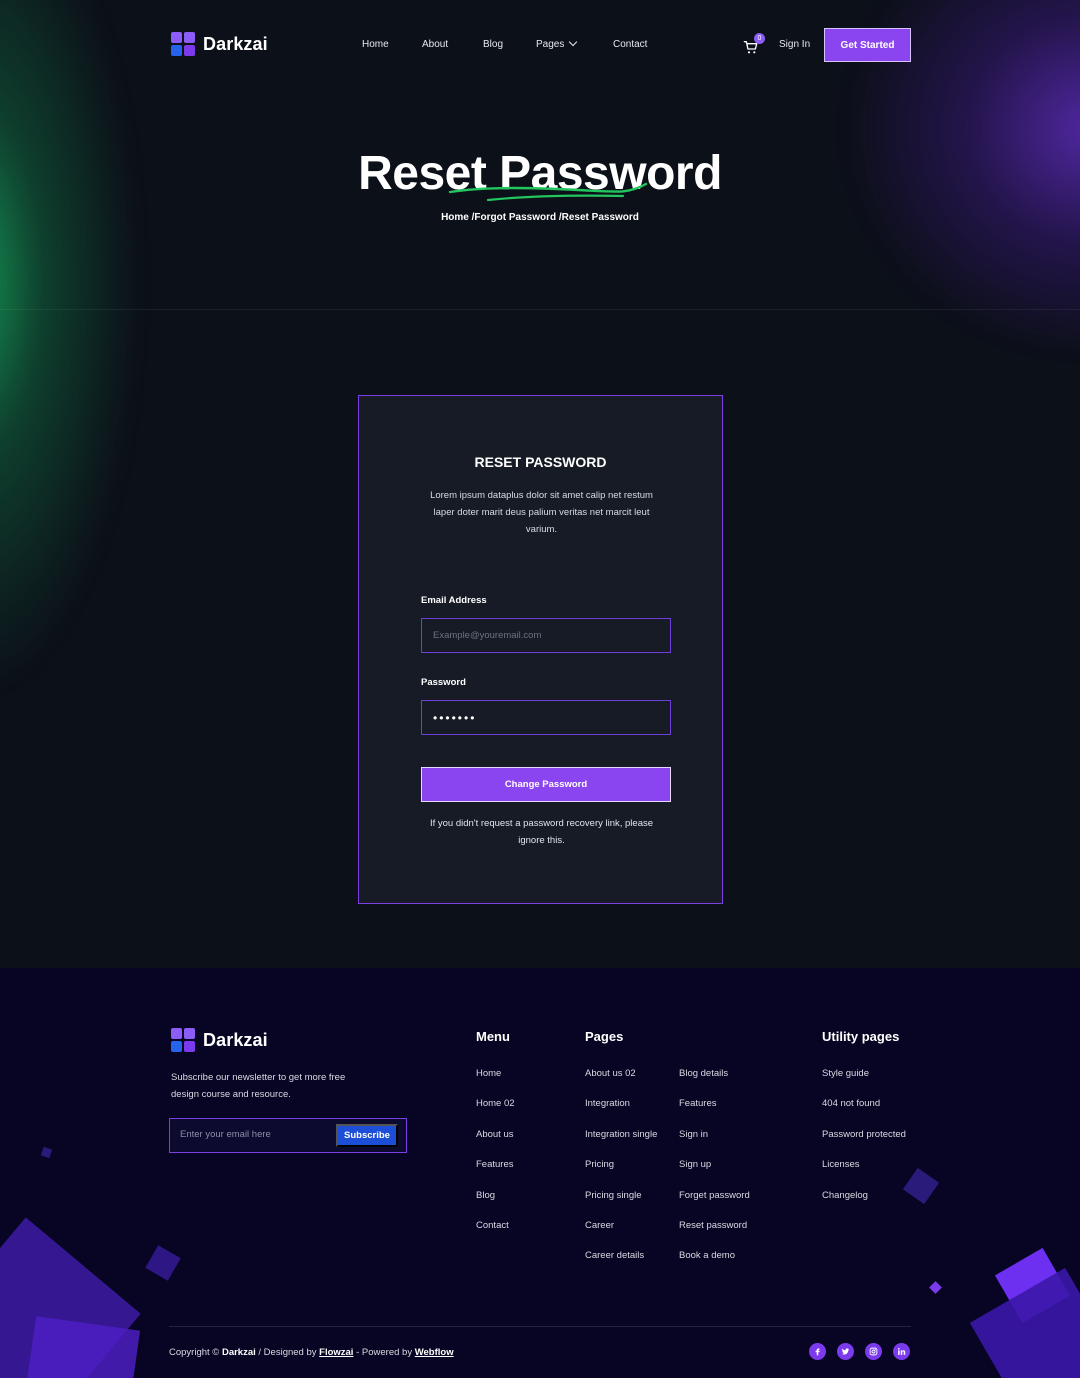 This screenshot has height=1378, width=1080. What do you see at coordinates (488, 1073) in the screenshot?
I see `footer-link-home: Home` at bounding box center [488, 1073].